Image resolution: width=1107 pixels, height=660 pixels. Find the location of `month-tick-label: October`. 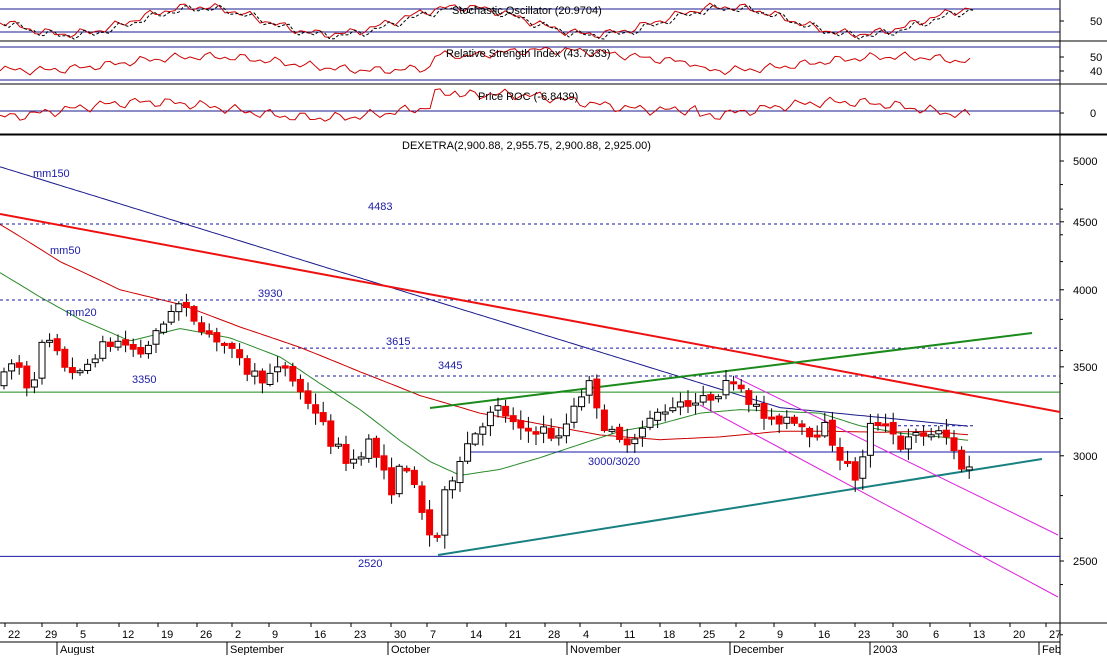

month-tick-label: October is located at coordinates (410, 649).